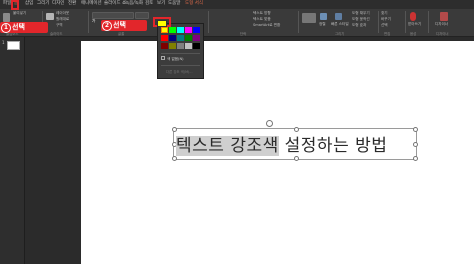 Image resolution: width=474 pixels, height=264 pixels. Describe the element at coordinates (386, 19) in the screenshot. I see `replace-button: 바꾸기` at that location.